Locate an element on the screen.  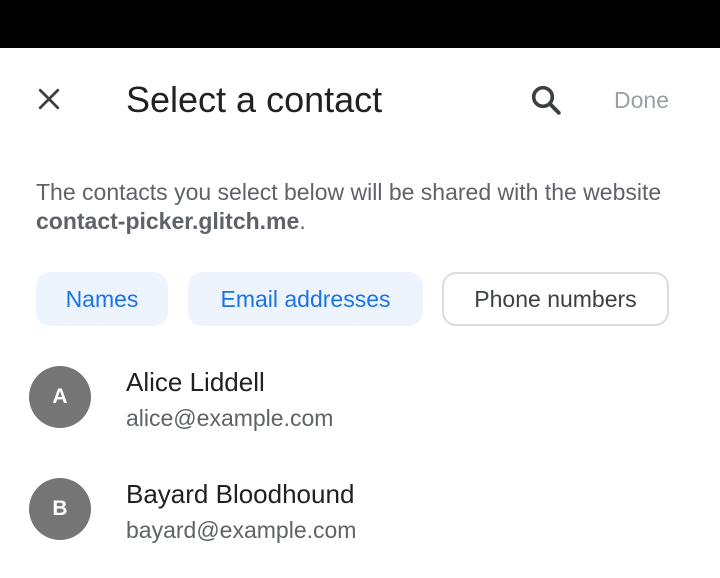
done-button: Done is located at coordinates (641, 100).